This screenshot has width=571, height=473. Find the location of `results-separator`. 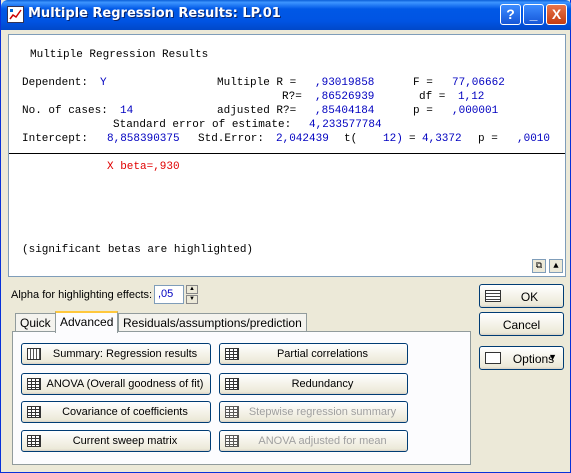

results-separator is located at coordinates (287, 153).